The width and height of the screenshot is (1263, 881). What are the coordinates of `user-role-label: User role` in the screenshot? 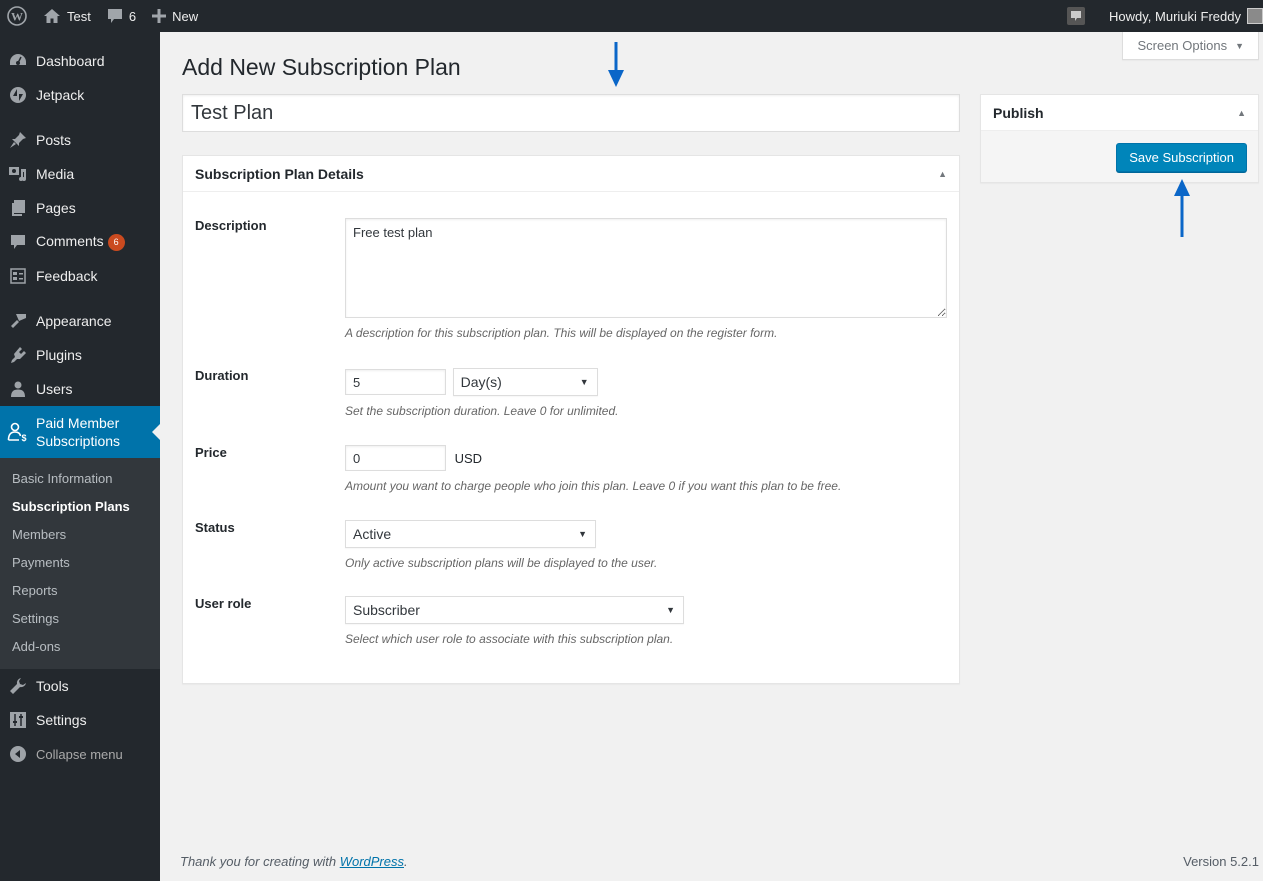 It's located at (223, 603).